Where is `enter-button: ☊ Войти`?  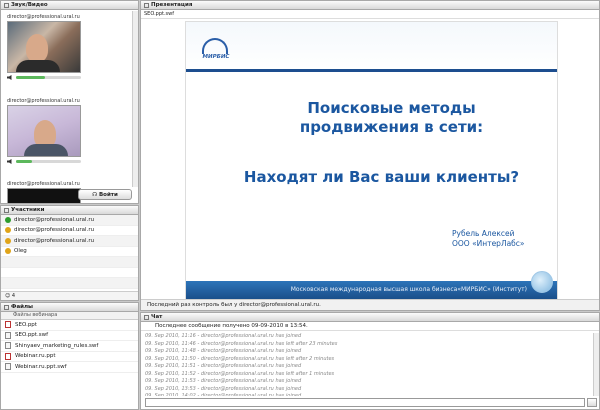 enter-button: ☊ Войти is located at coordinates (105, 194).